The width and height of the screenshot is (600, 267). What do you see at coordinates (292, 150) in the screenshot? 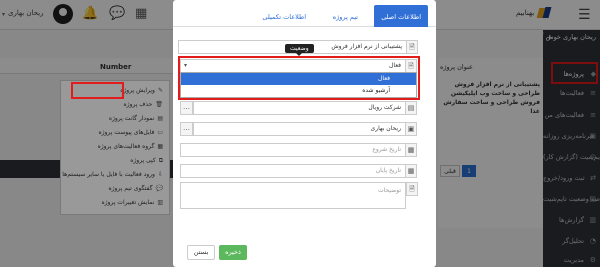
I see `start-date-input: تاریخ شروع` at bounding box center [292, 150].